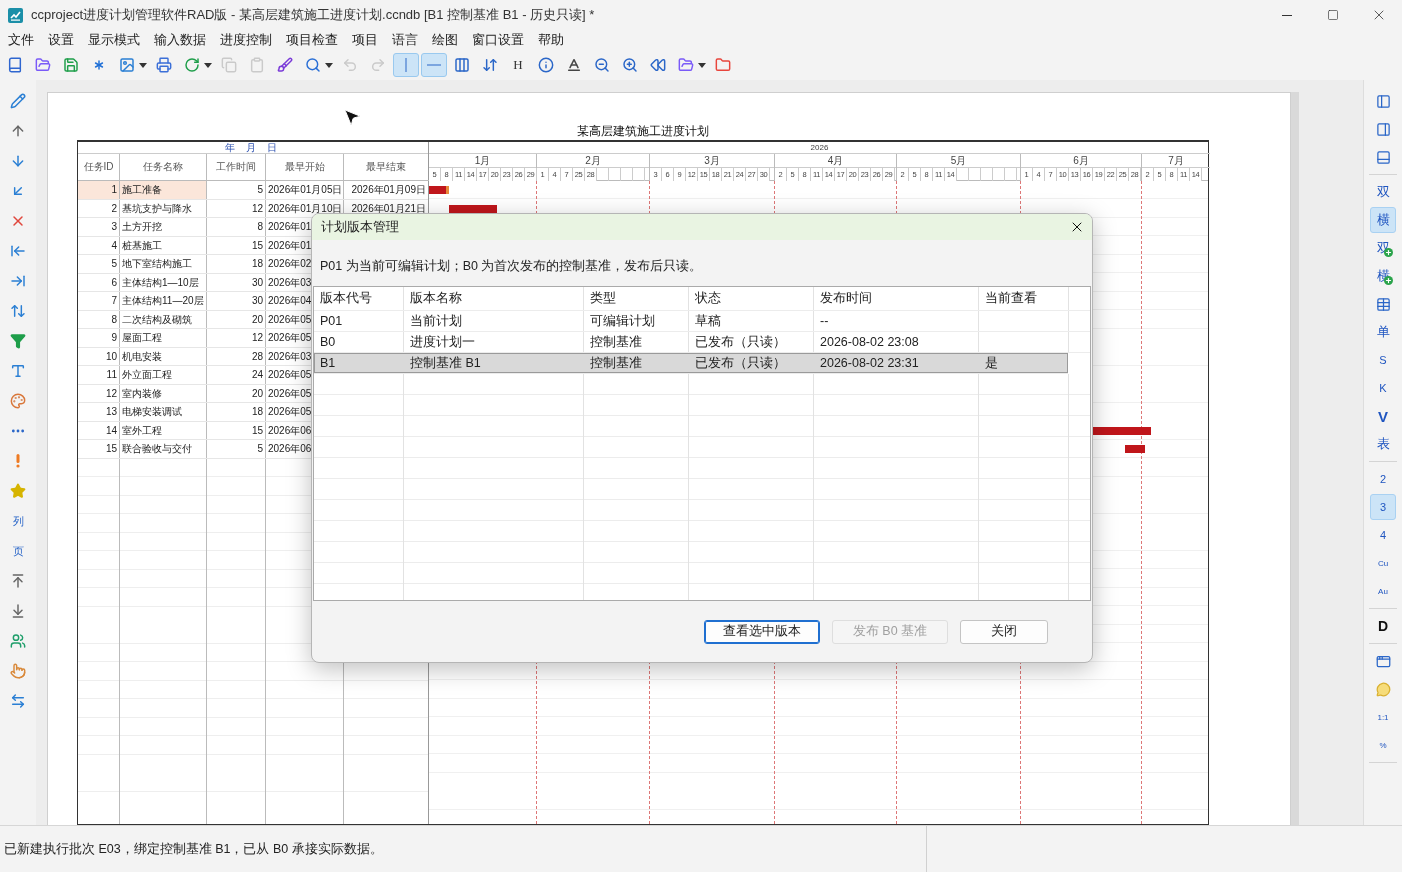  What do you see at coordinates (1383, 591) in the screenshot?
I see `toolbar-button: Au` at bounding box center [1383, 591].